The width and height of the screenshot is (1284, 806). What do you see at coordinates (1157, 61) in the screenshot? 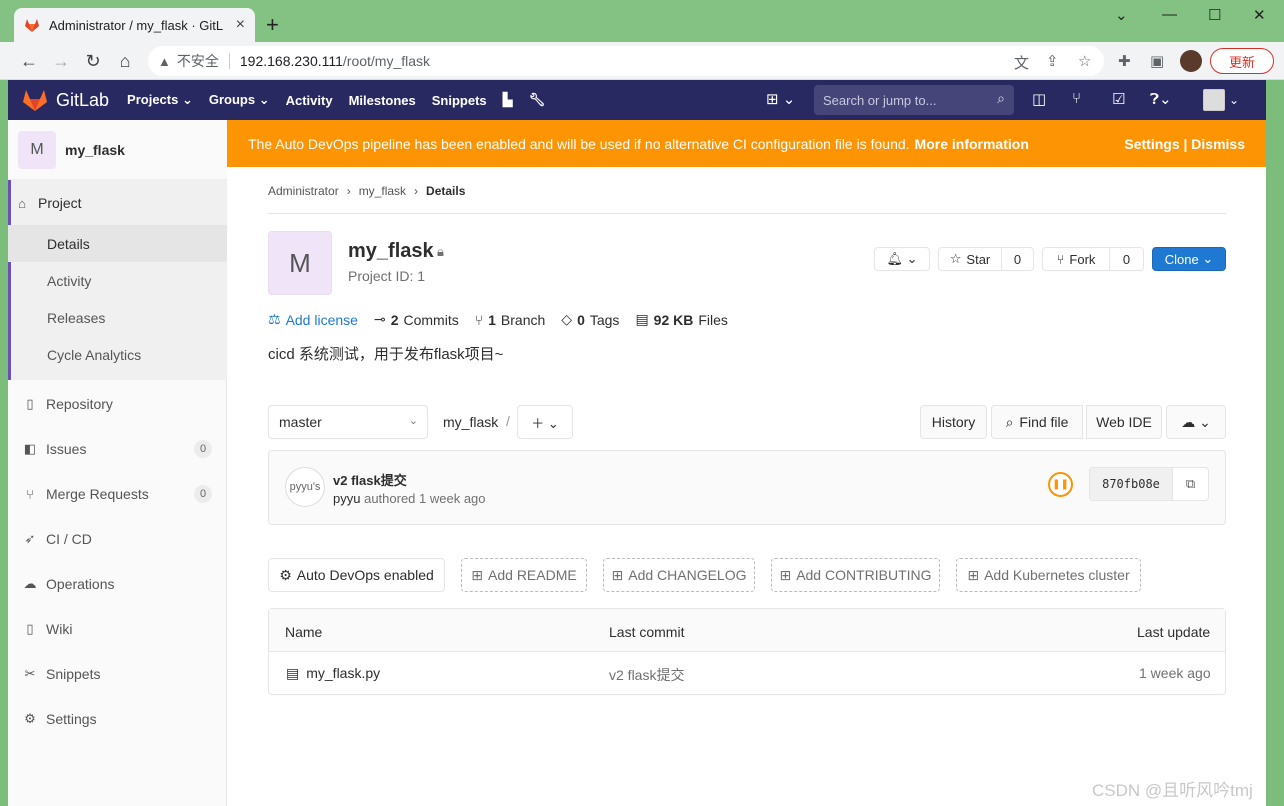
I see `sidepanel-icon: ▣` at bounding box center [1157, 61].